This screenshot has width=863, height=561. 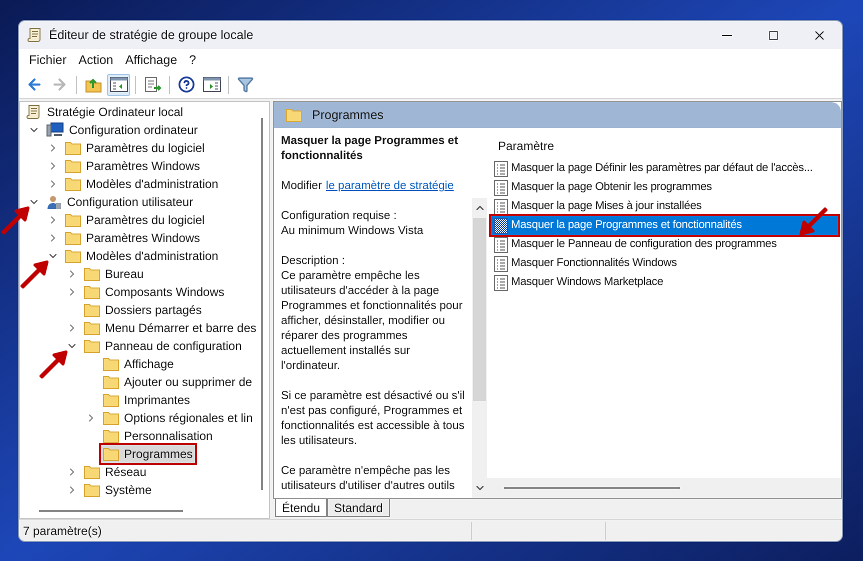 I want to click on tree-item: Options régionales et lin, so click(x=178, y=418).